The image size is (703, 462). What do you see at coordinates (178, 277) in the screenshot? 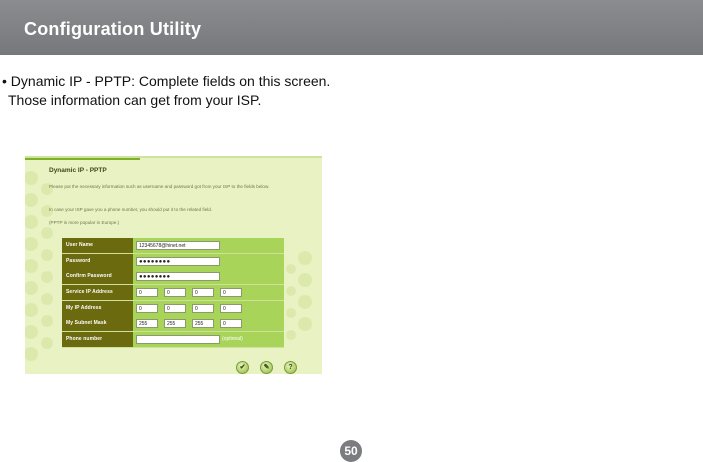
I see `confirm-password-input: ●●●●●●●●` at bounding box center [178, 277].